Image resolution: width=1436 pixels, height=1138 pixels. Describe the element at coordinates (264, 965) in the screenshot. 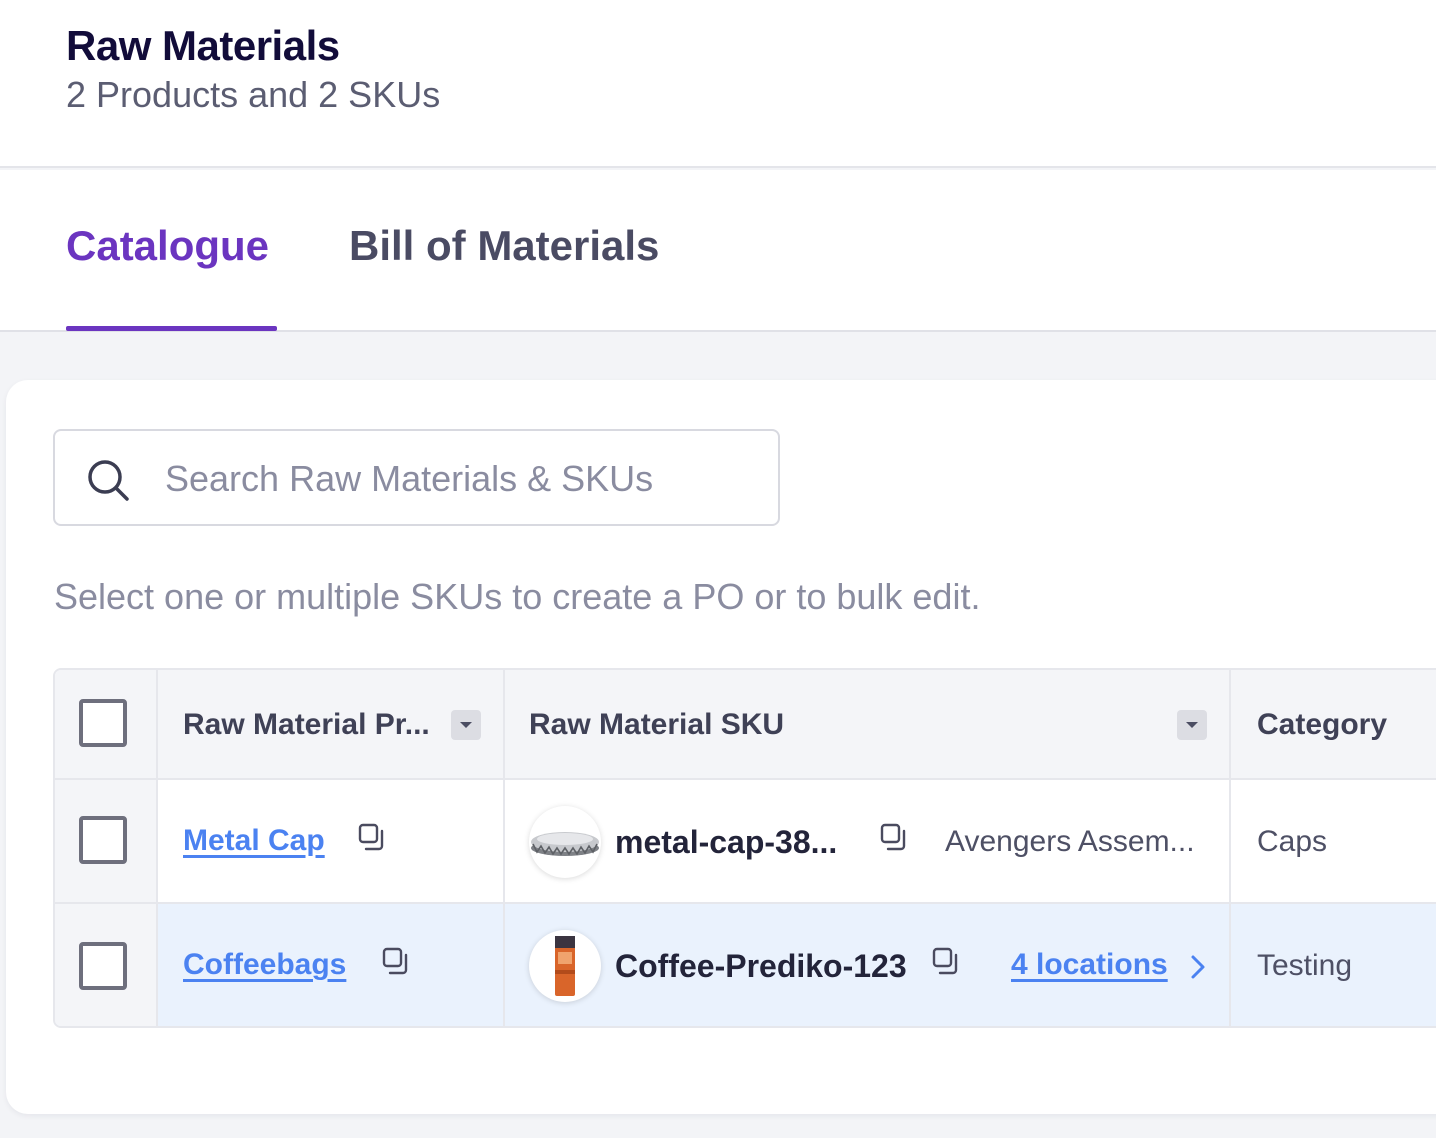

I see `product-link: Coffeebags` at that location.